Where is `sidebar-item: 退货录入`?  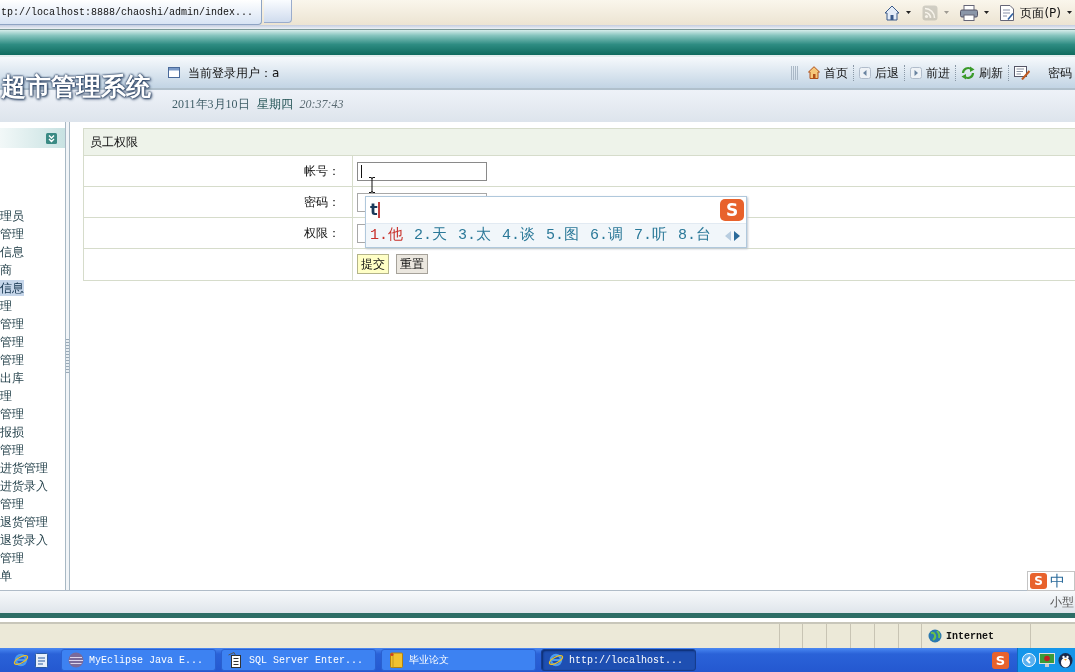 sidebar-item: 退货录入 is located at coordinates (24, 540).